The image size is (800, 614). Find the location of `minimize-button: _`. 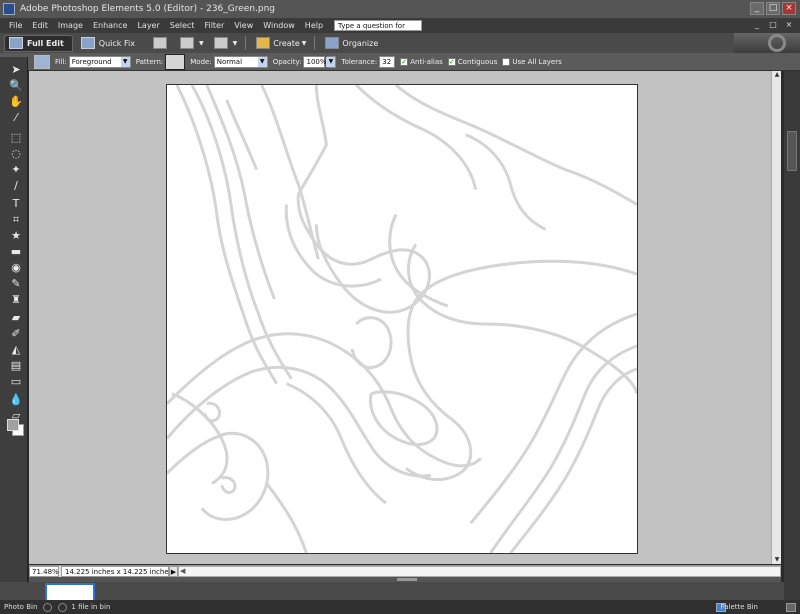

minimize-button: _ is located at coordinates (757, 8).